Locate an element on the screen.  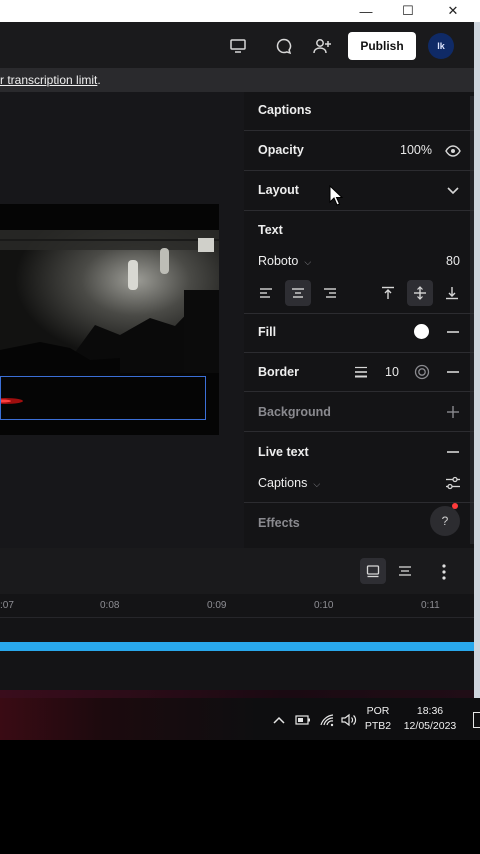
taskbar-clock: 18:36 12/05/2023 is located at coordinates (430, 719).